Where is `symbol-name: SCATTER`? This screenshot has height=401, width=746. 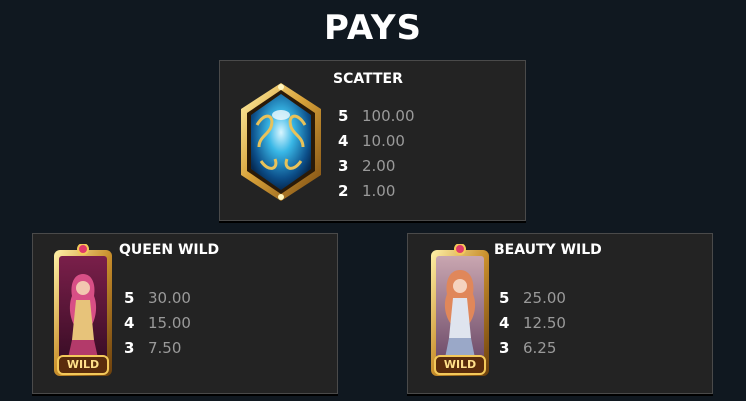 symbol-name: SCATTER is located at coordinates (368, 79).